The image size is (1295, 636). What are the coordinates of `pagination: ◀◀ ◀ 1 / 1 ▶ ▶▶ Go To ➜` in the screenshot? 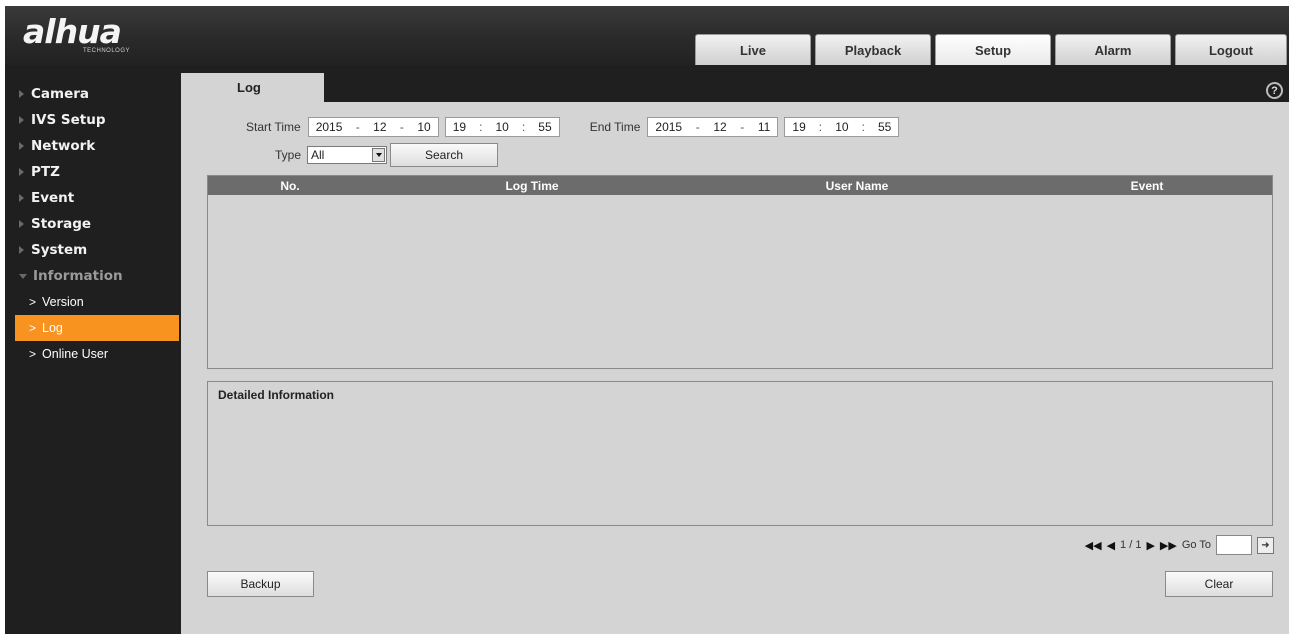 It's located at (1179, 545).